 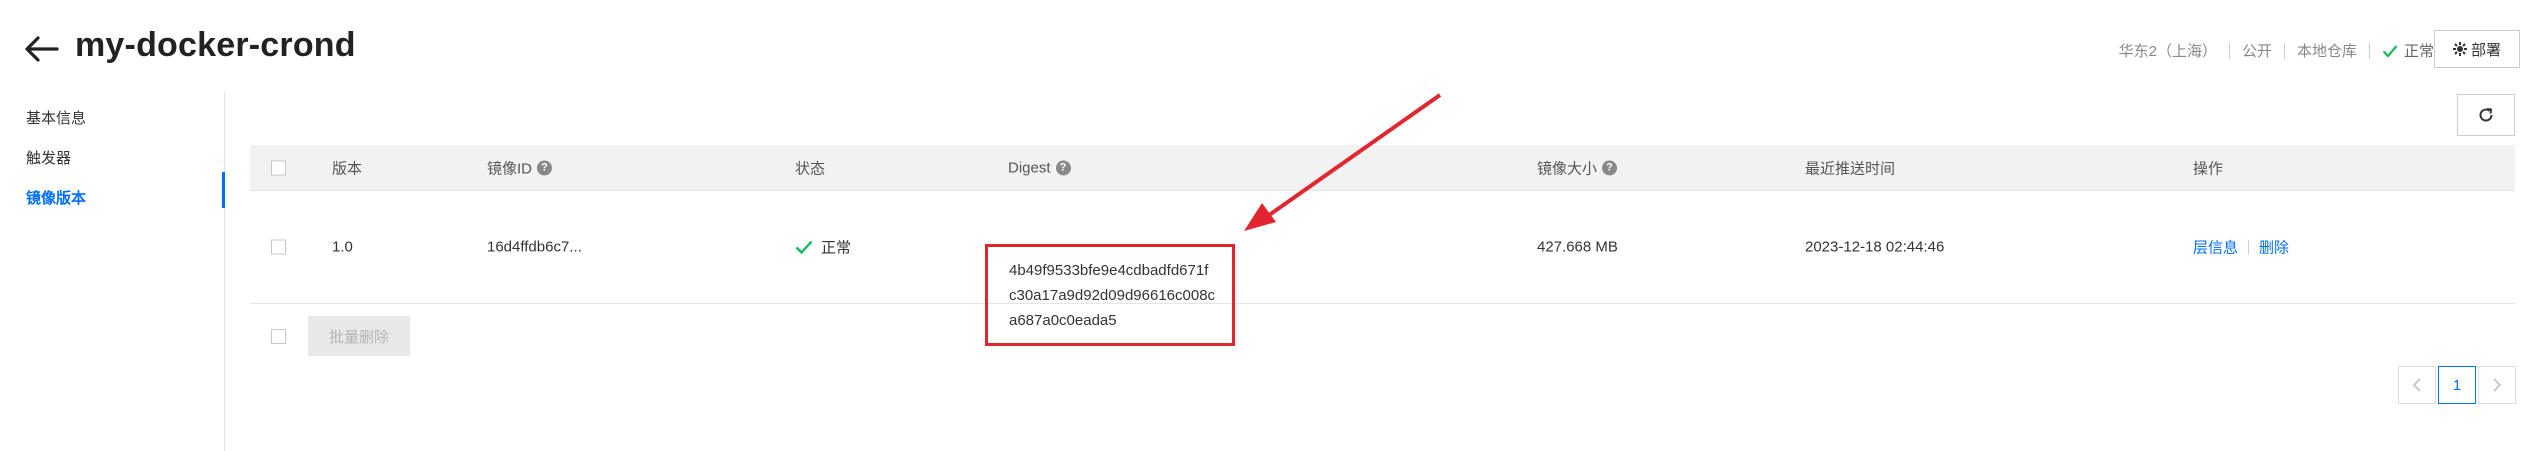 I want to click on pushed-time-cell: 2023-12-18 02:44:46, so click(x=1875, y=247).